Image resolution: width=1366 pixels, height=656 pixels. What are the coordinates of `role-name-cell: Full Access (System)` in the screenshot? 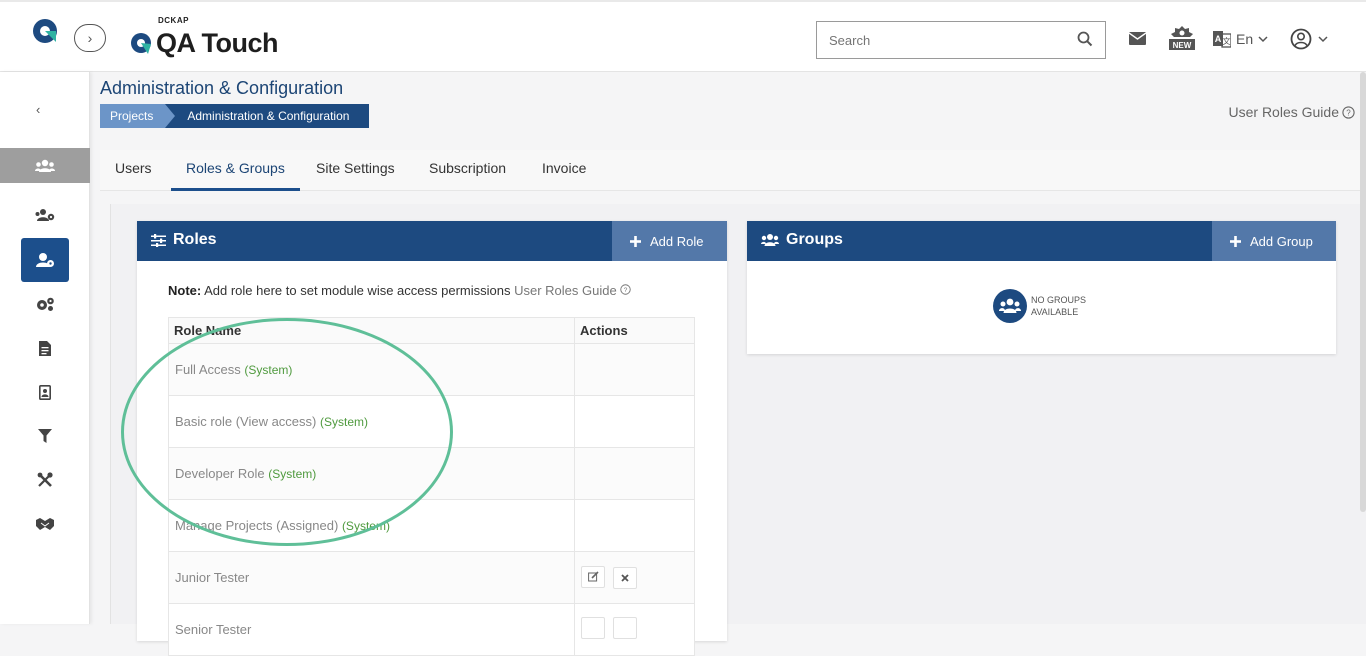 It's located at (371, 369).